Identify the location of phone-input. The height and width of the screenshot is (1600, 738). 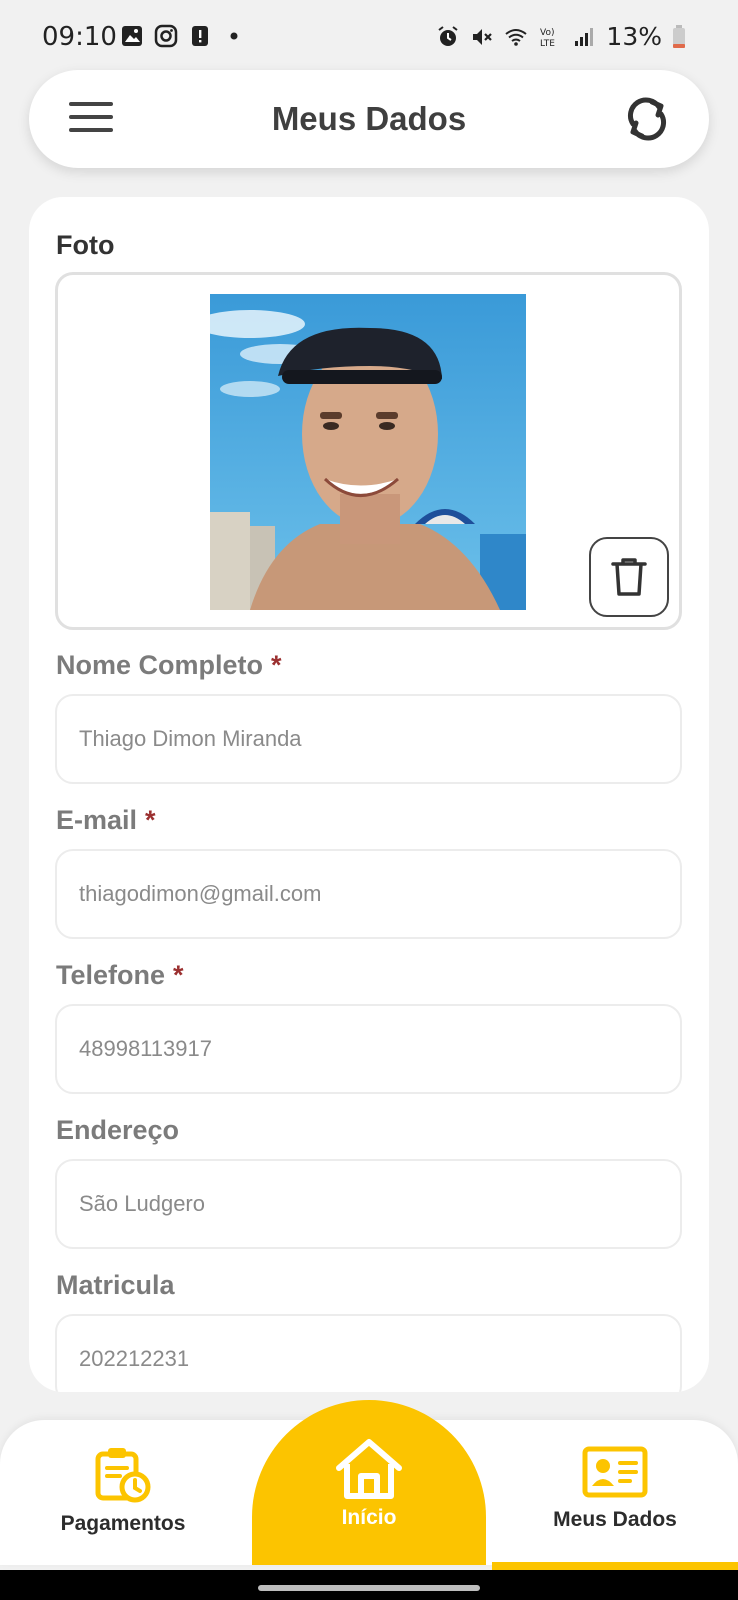
(368, 1049).